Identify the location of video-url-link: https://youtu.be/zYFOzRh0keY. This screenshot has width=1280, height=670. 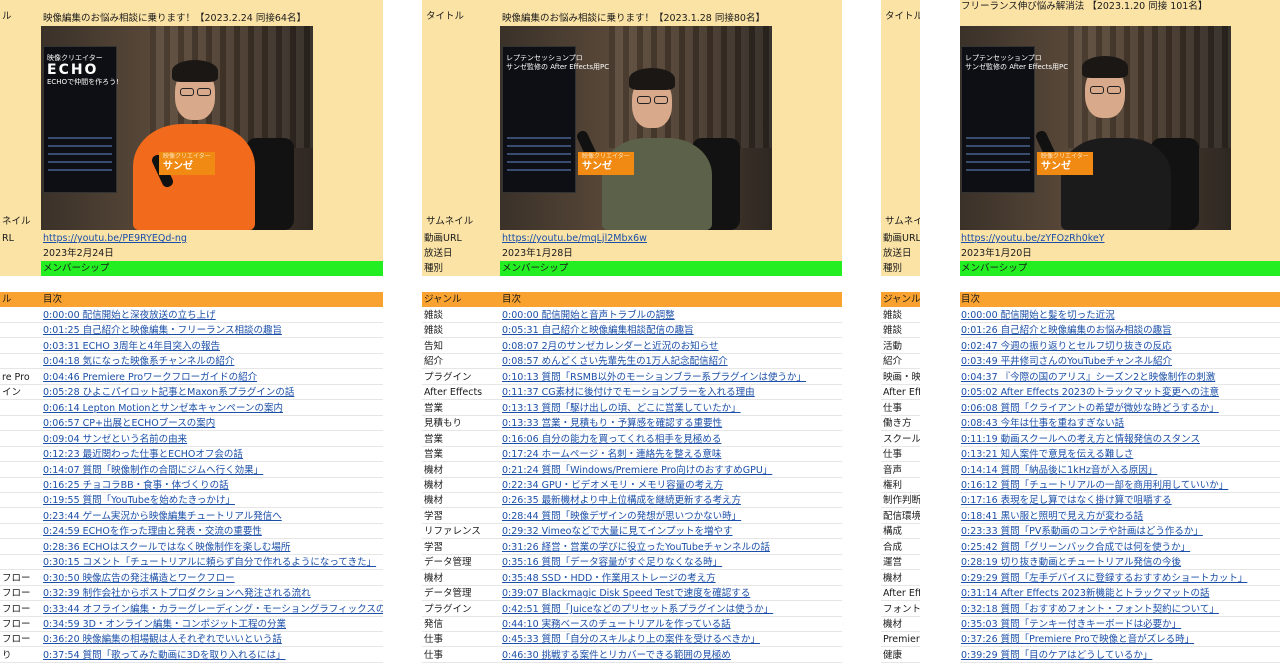
(1119, 238).